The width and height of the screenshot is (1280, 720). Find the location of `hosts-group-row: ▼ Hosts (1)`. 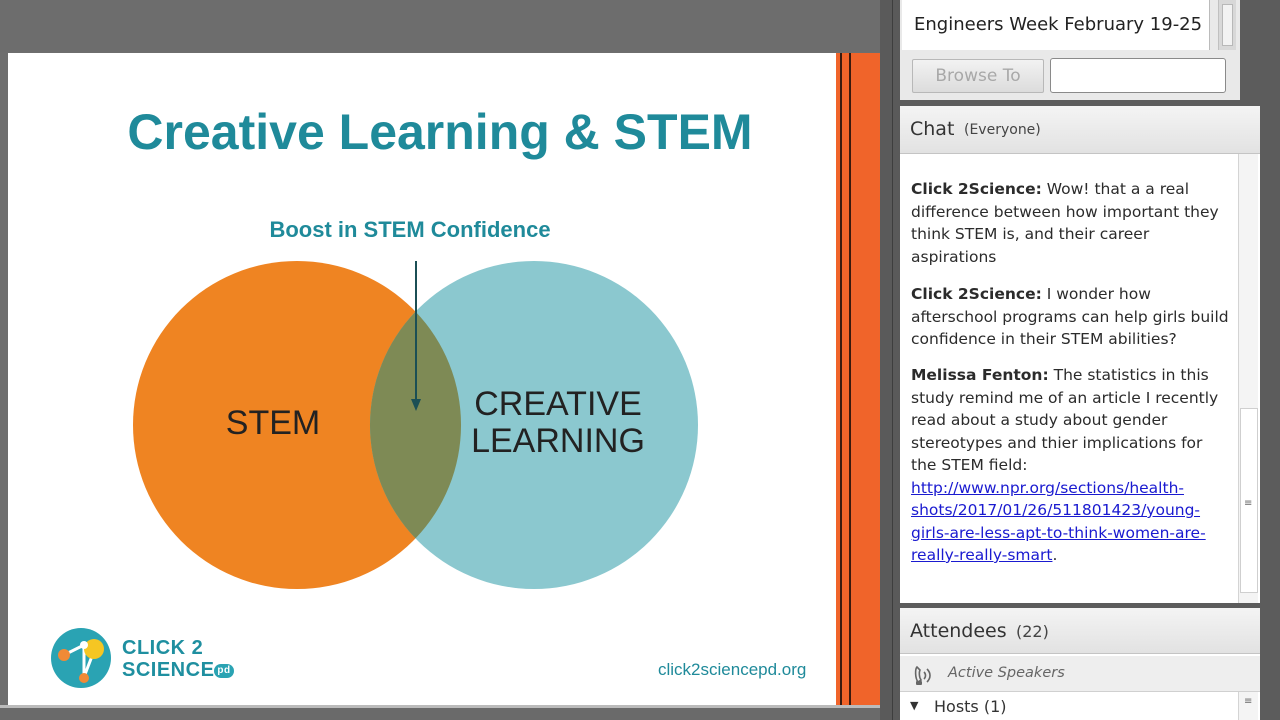

hosts-group-row: ▼ Hosts (1) is located at coordinates (1069, 707).